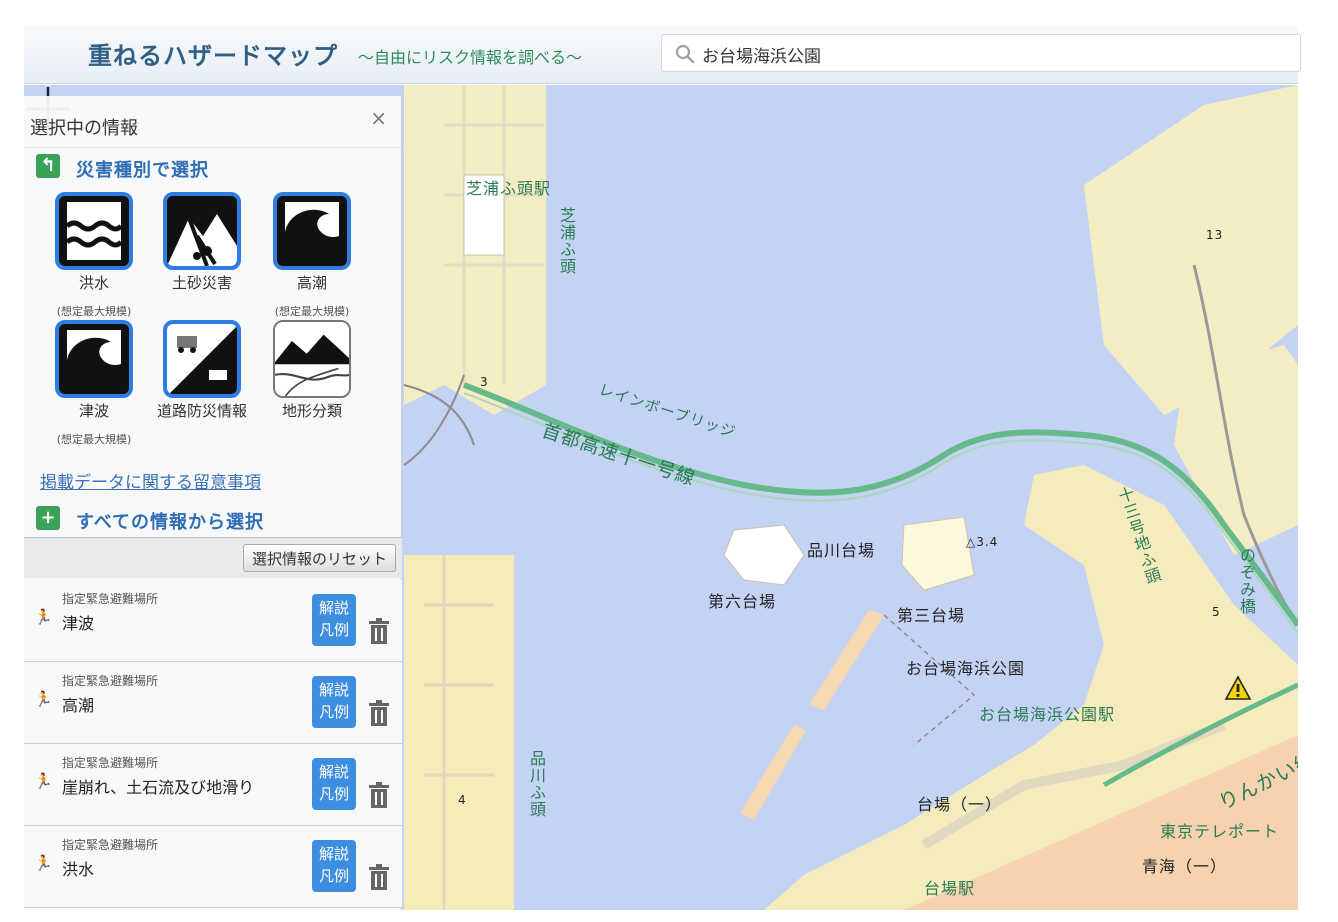 The image size is (1338, 922). What do you see at coordinates (213, 558) in the screenshot?
I see `reset-row: 選択情報のリセット` at bounding box center [213, 558].